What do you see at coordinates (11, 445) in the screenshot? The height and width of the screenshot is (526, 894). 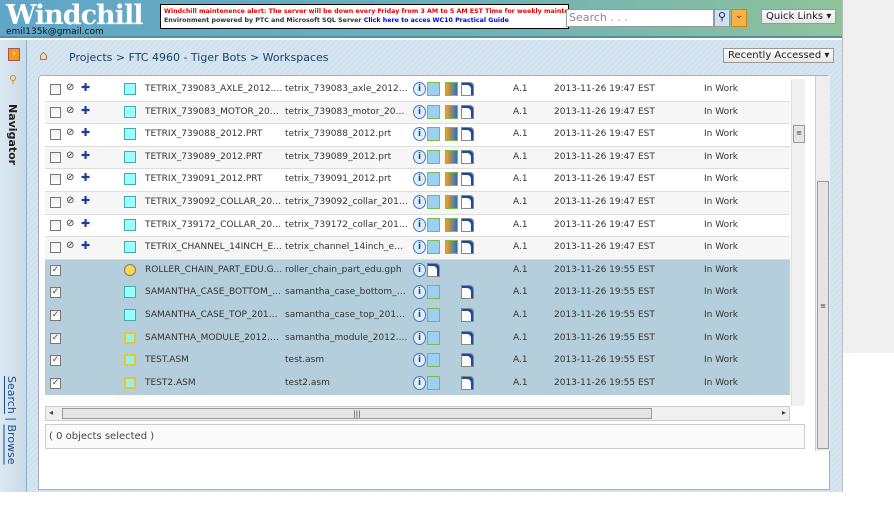 I see `browse-link: Browse` at bounding box center [11, 445].